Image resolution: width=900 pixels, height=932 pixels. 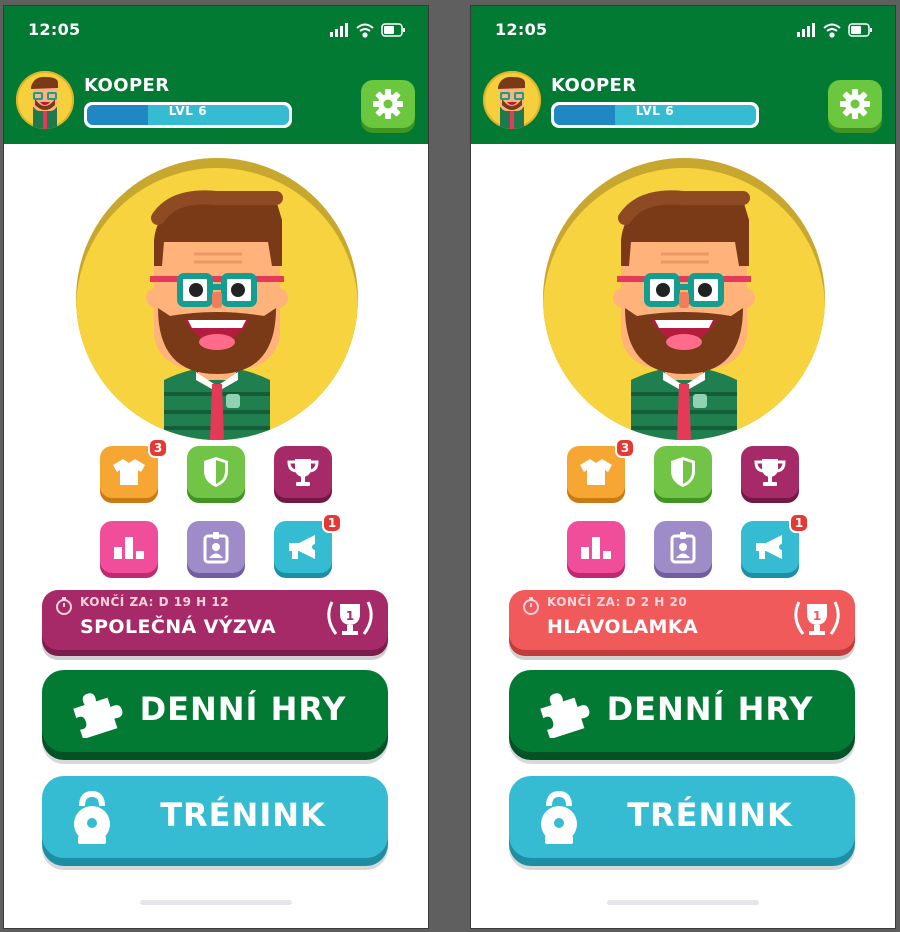 I want to click on challenge-title: SPOLEČNÁ VÝZVA, so click(x=178, y=627).